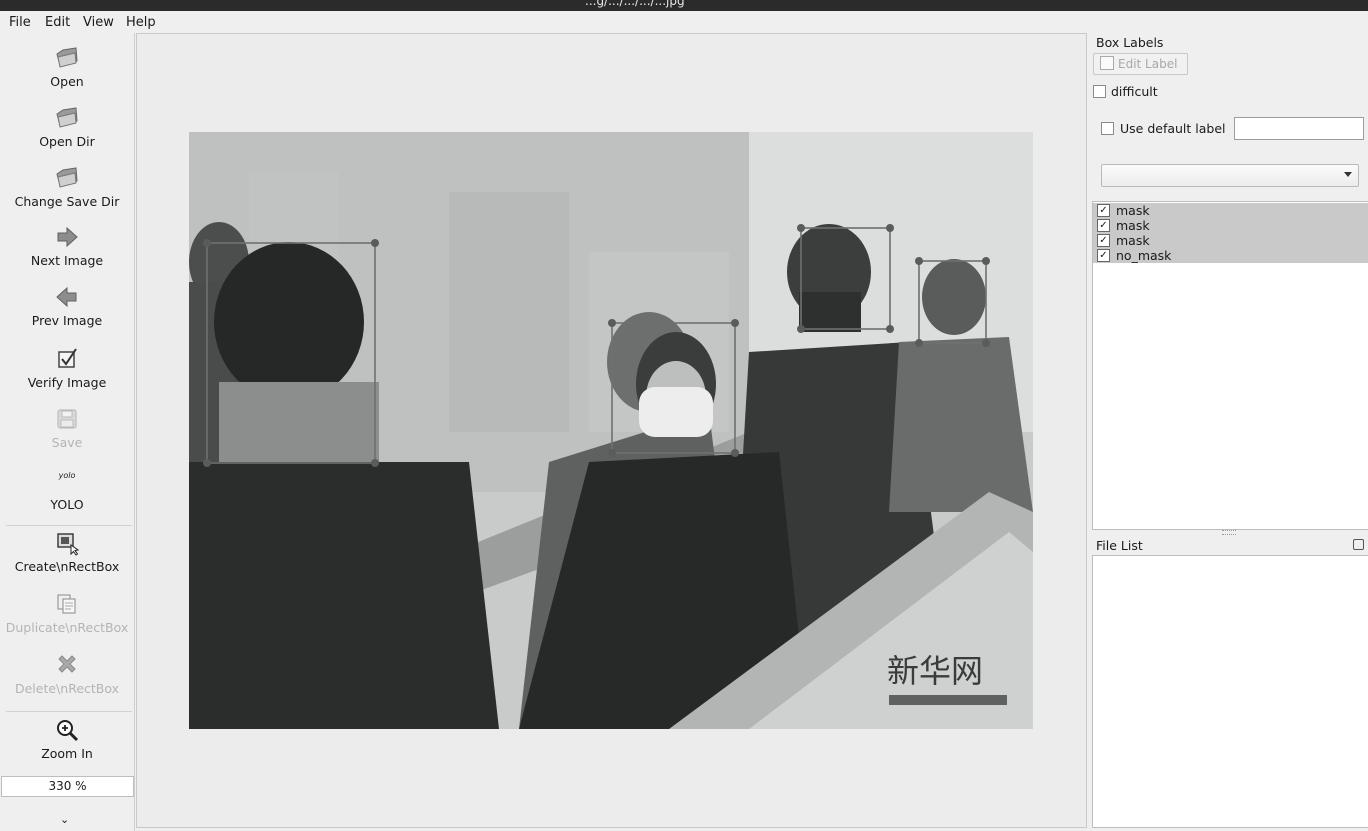 Image resolution: width=1368 pixels, height=831 pixels. What do you see at coordinates (141, 22) in the screenshot?
I see `menu-help: Help` at bounding box center [141, 22].